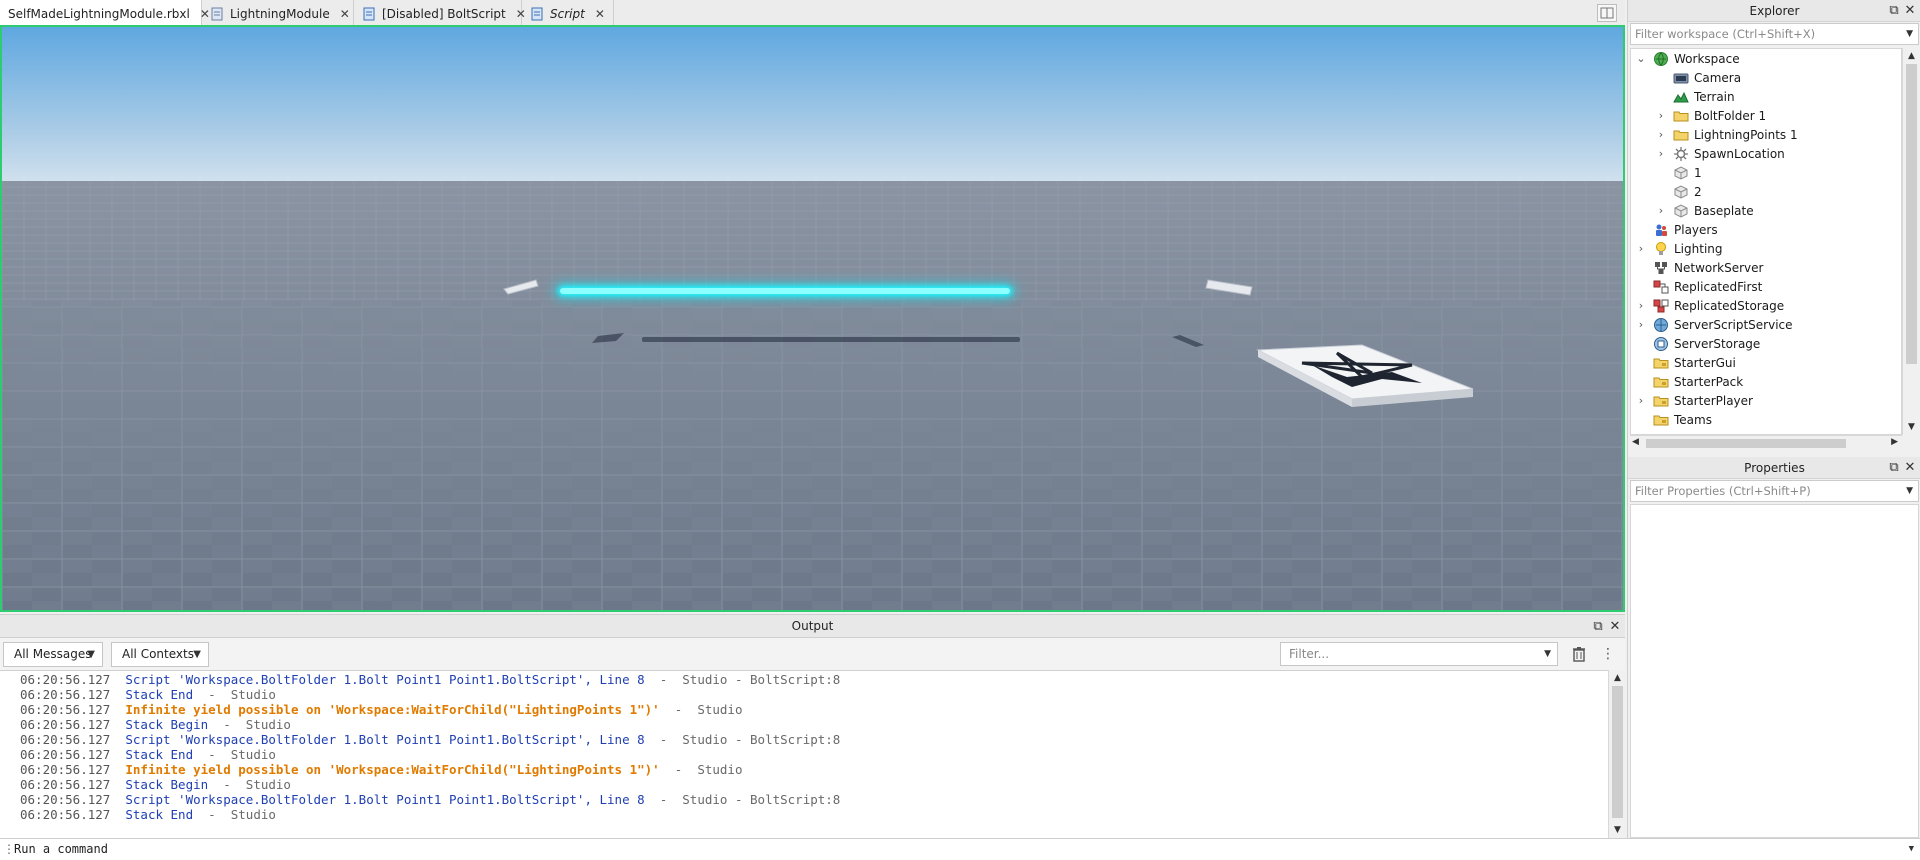  I want to click on explorer-title: Explorer, so click(1774, 11).